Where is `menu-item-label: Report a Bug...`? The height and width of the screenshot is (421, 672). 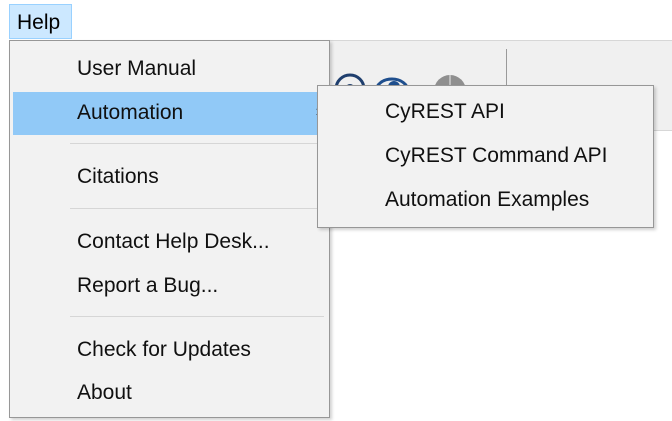
menu-item-label: Report a Bug... is located at coordinates (148, 285).